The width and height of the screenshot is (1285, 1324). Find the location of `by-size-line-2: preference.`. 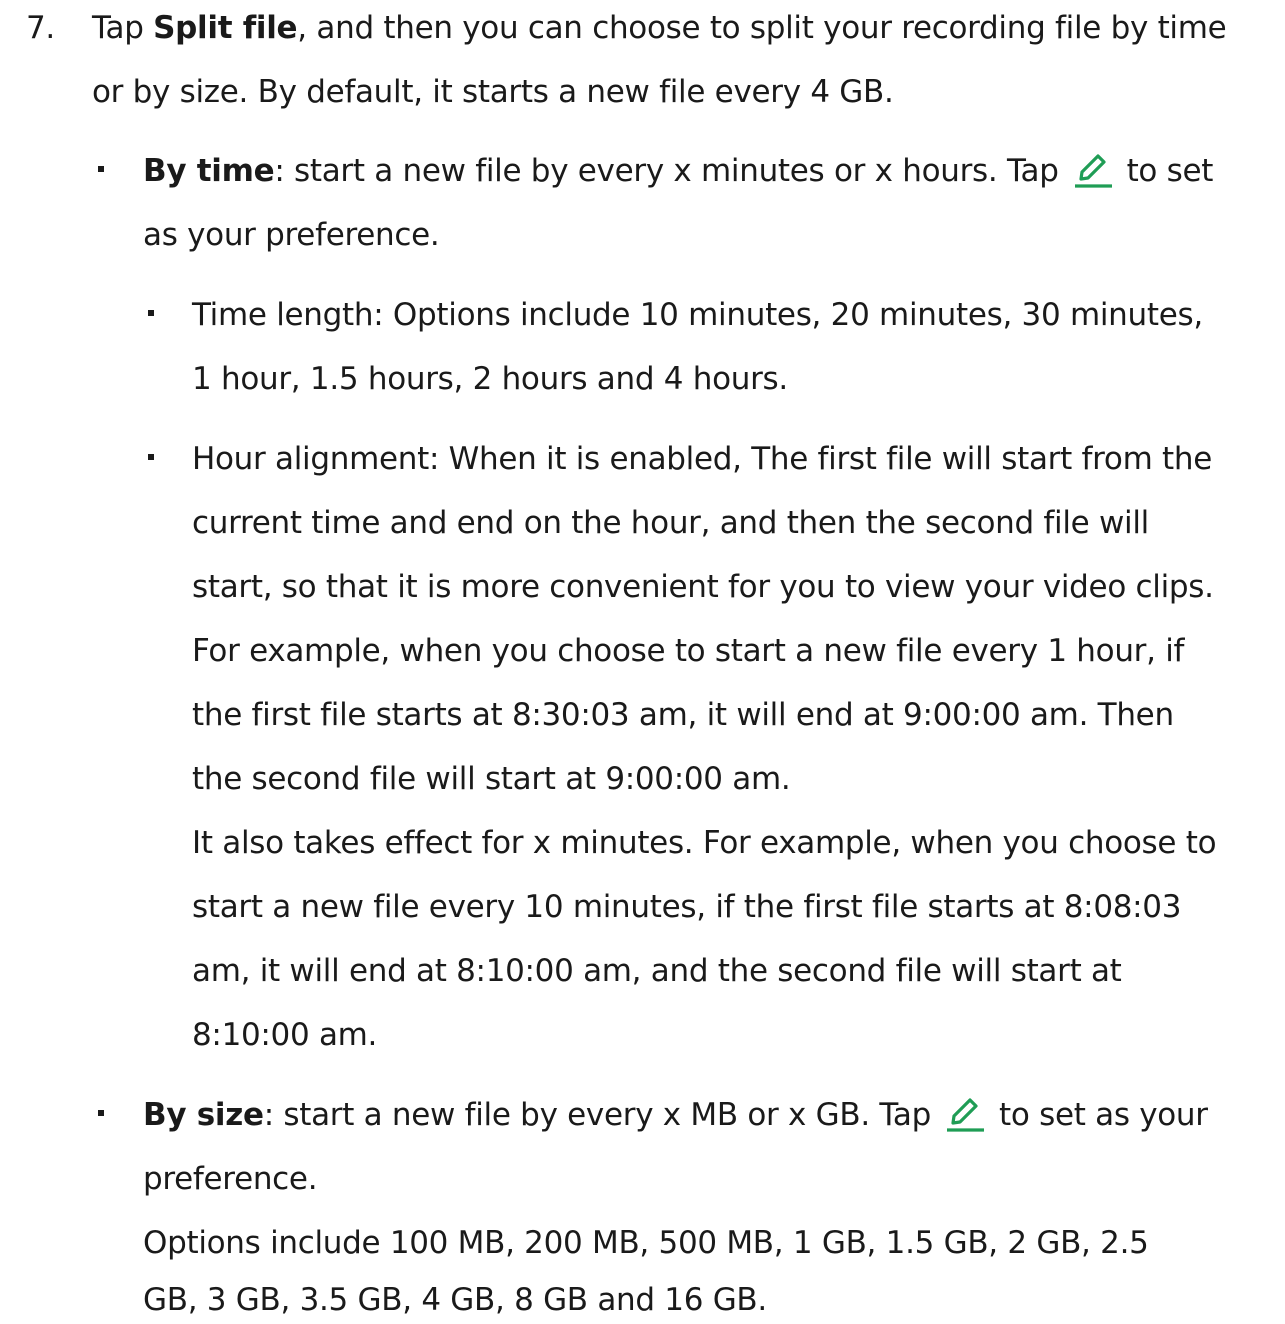

by-size-line-2: preference. is located at coordinates (230, 1179).